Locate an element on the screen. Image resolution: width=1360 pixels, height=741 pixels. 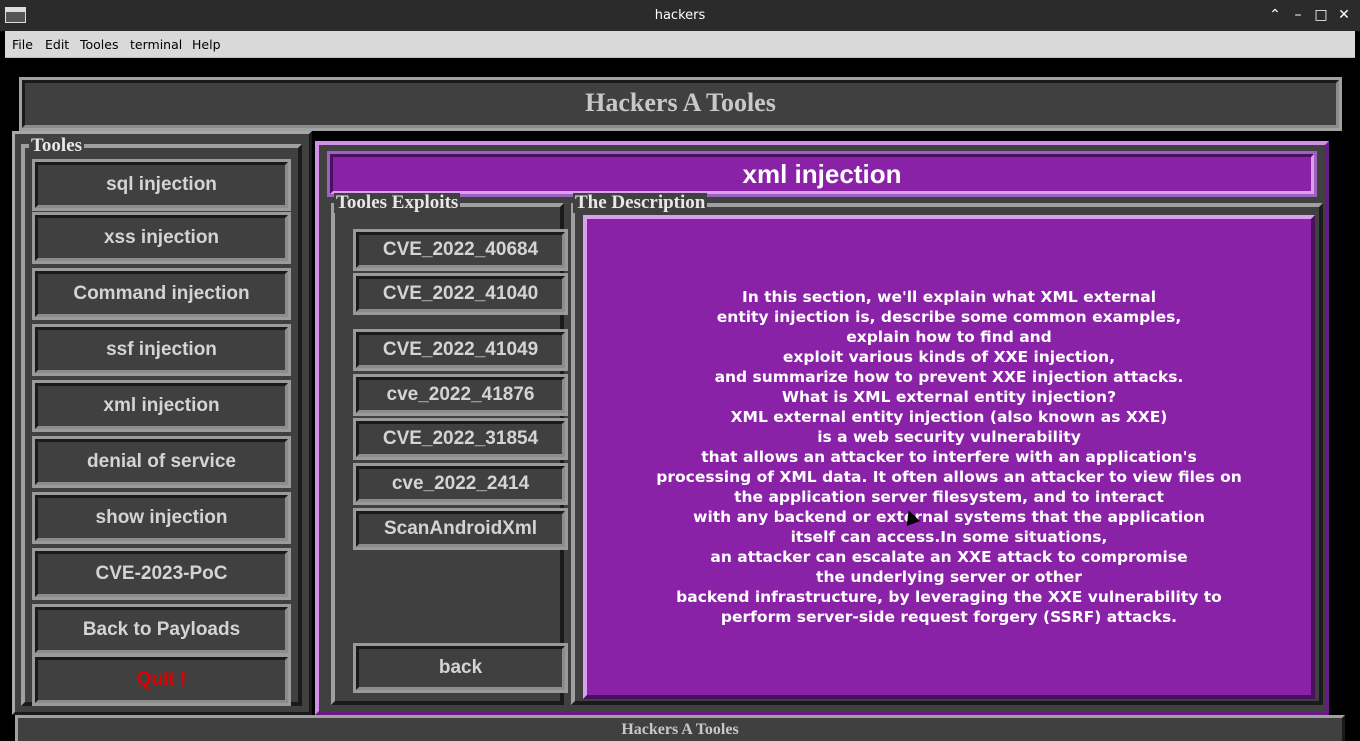
minimize-icon: – is located at coordinates (1298, 15).